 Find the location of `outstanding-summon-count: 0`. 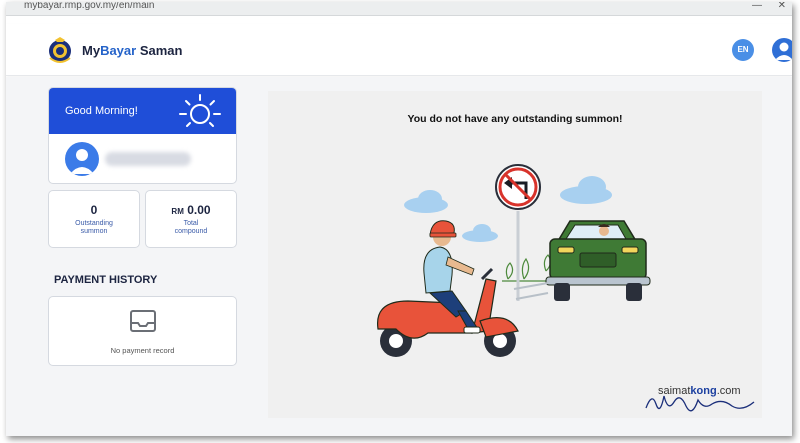

outstanding-summon-count: 0 is located at coordinates (94, 210).